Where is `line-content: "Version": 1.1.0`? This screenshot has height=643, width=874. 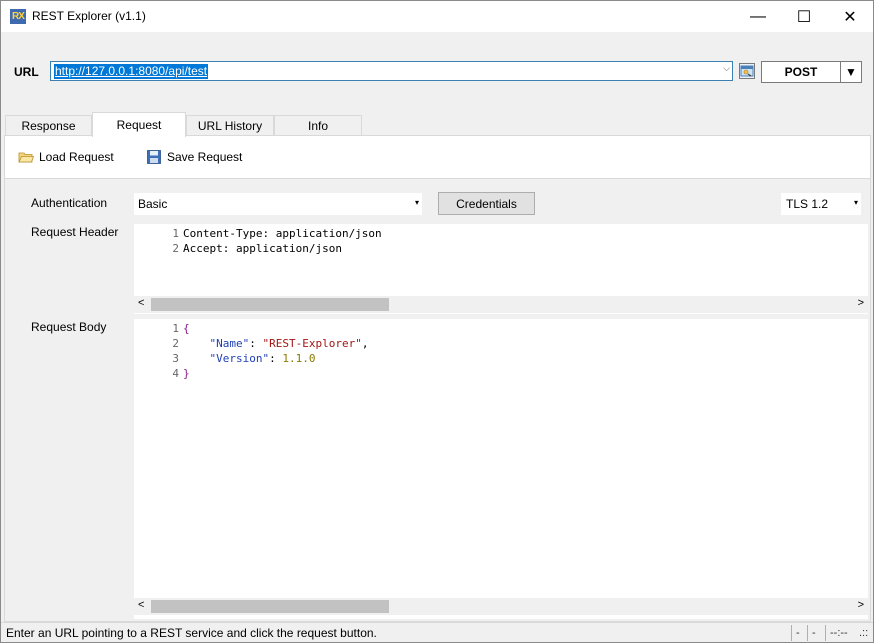 line-content: "Version": 1.1.0 is located at coordinates (247, 358).